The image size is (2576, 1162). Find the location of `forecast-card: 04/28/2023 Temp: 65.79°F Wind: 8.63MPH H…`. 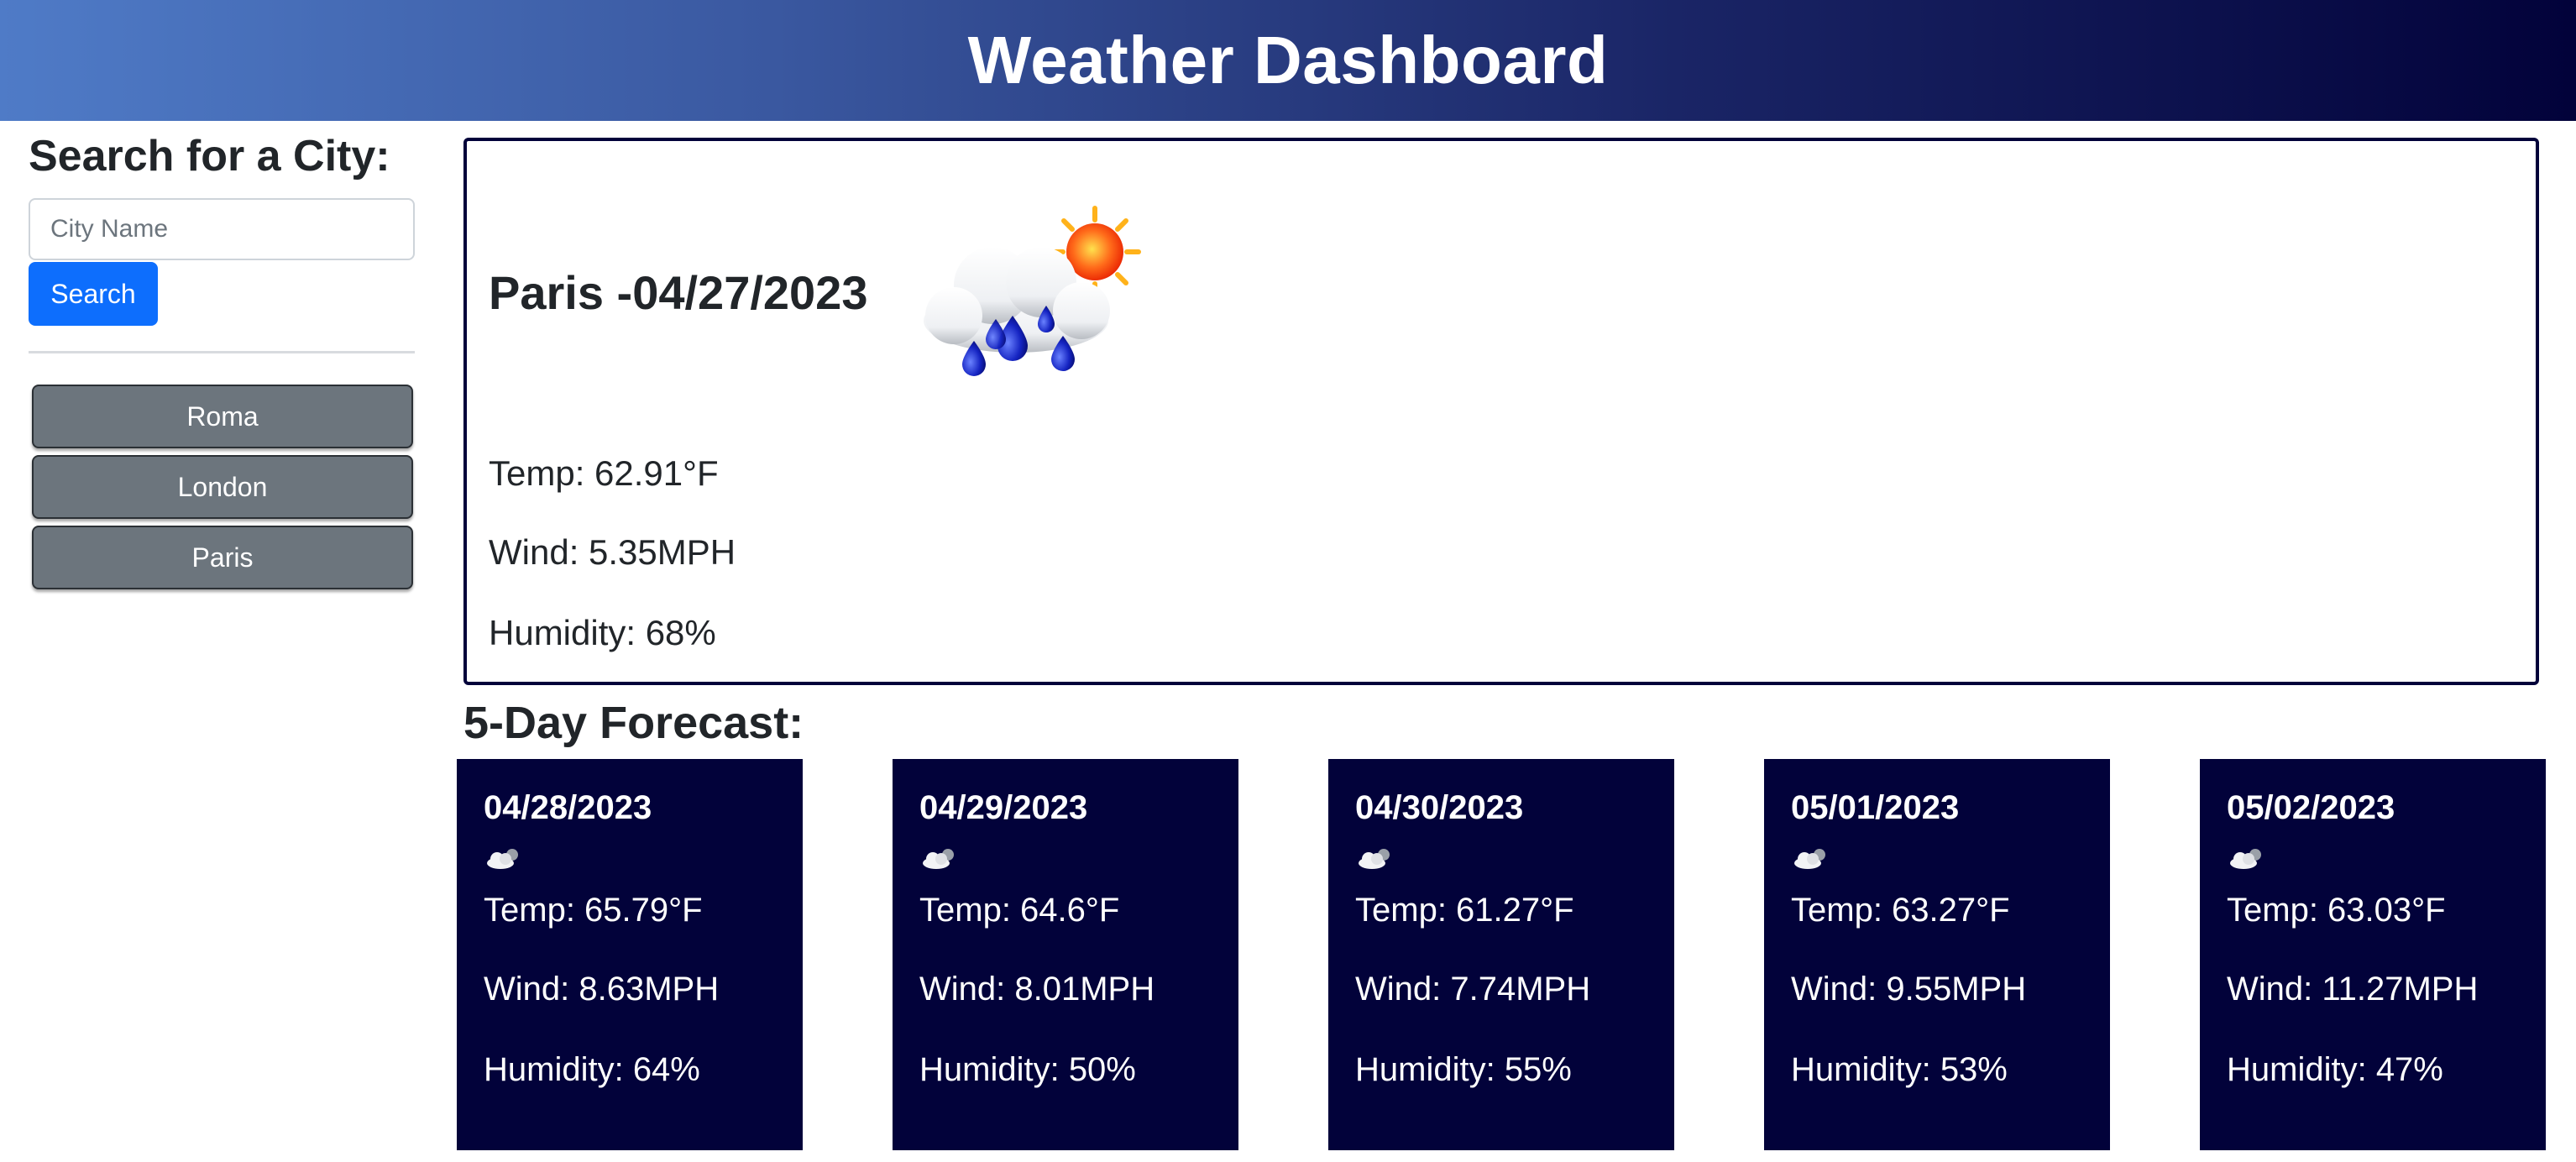

forecast-card: 04/28/2023 Temp: 65.79°F Wind: 8.63MPH H… is located at coordinates (630, 955).